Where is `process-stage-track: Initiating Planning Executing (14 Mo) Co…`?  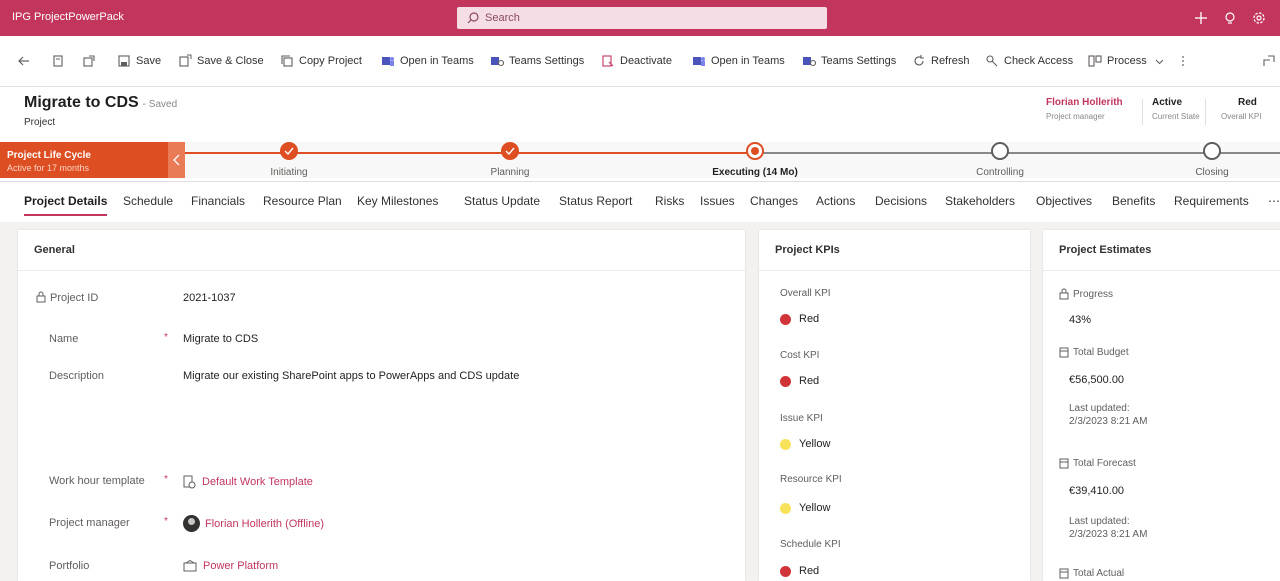 process-stage-track: Initiating Planning Executing (14 Mo) Co… is located at coordinates (732, 160).